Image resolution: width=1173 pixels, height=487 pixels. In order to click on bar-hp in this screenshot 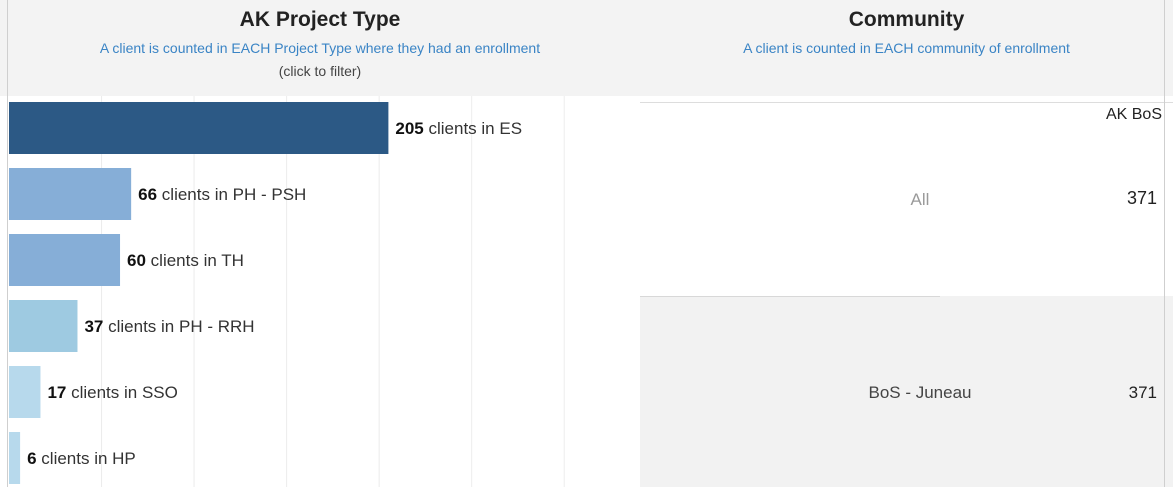, I will do `click(15, 458)`.